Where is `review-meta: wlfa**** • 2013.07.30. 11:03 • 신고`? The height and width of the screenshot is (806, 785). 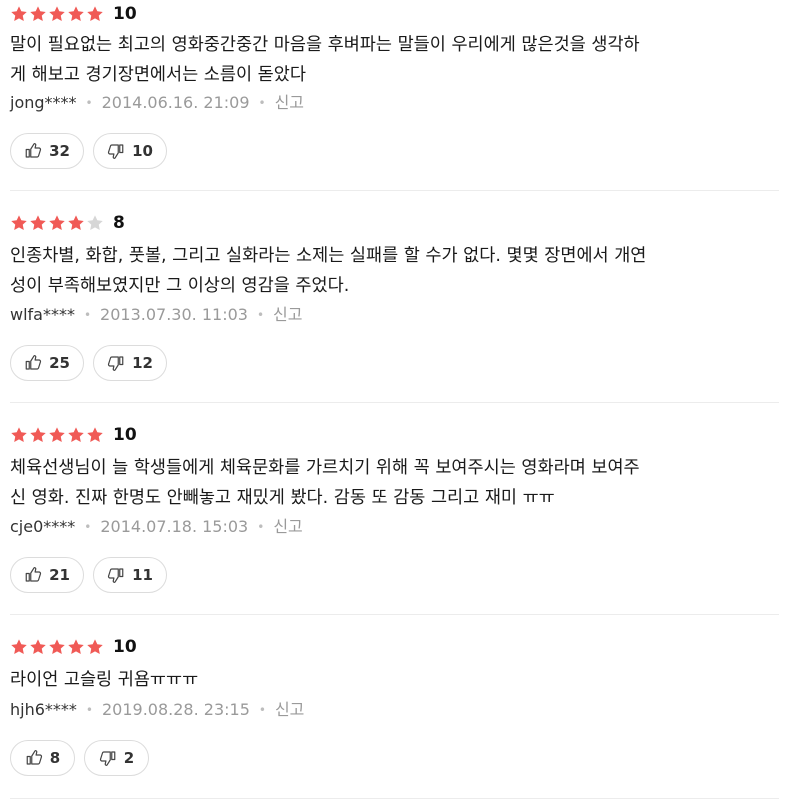
review-meta: wlfa**** • 2013.07.30. 11:03 • 신고 is located at coordinates (156, 315).